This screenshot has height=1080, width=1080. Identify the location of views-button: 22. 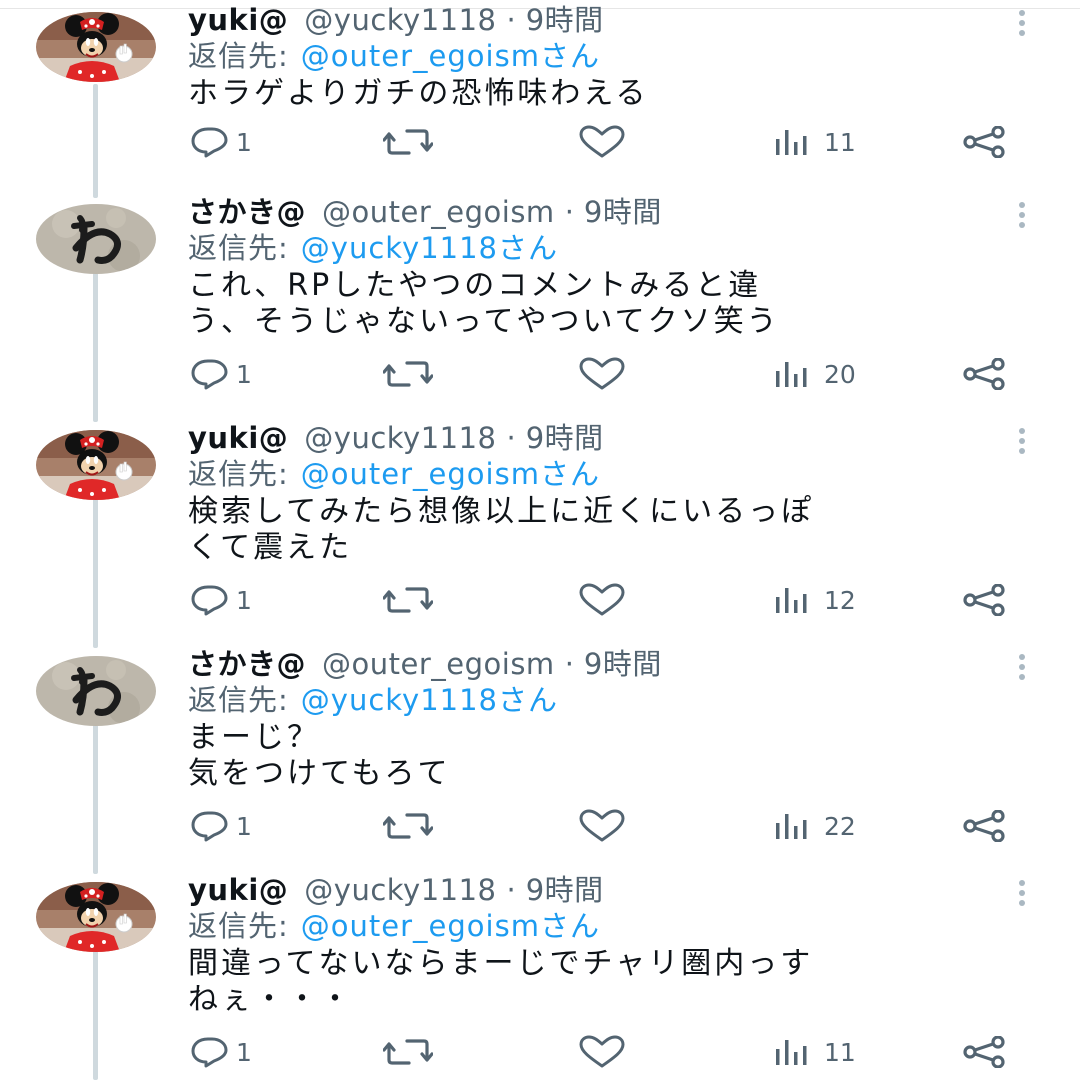
(815, 826).